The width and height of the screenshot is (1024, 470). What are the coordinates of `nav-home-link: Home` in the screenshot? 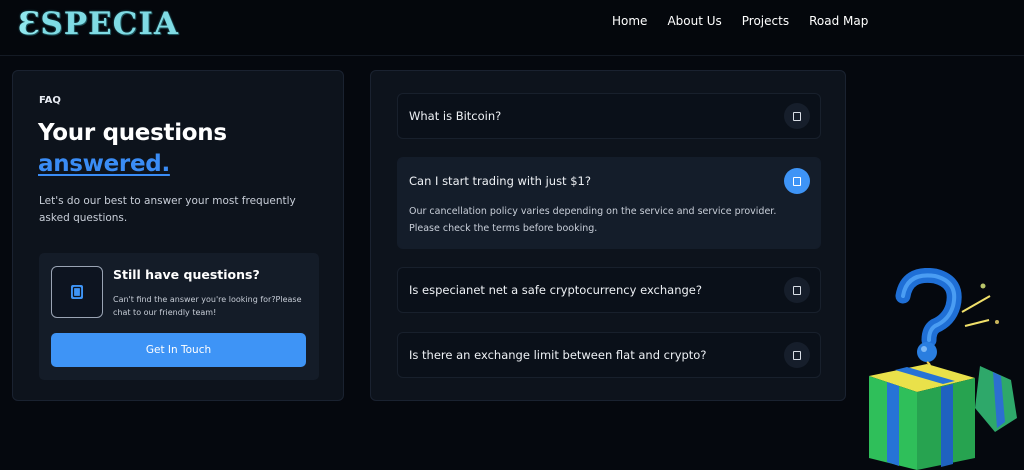 It's located at (629, 21).